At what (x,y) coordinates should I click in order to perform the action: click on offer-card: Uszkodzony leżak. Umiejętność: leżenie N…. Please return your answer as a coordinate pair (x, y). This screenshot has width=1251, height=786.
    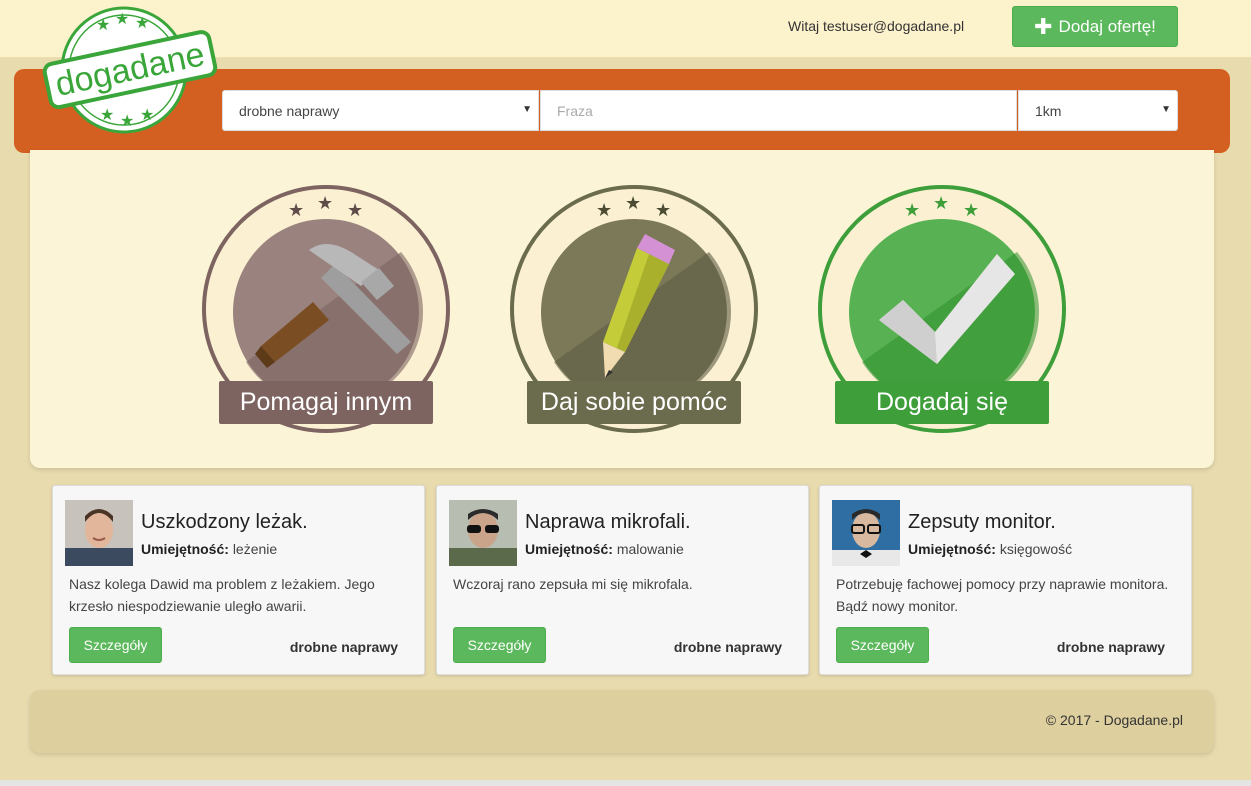
    Looking at the image, I should click on (238, 580).